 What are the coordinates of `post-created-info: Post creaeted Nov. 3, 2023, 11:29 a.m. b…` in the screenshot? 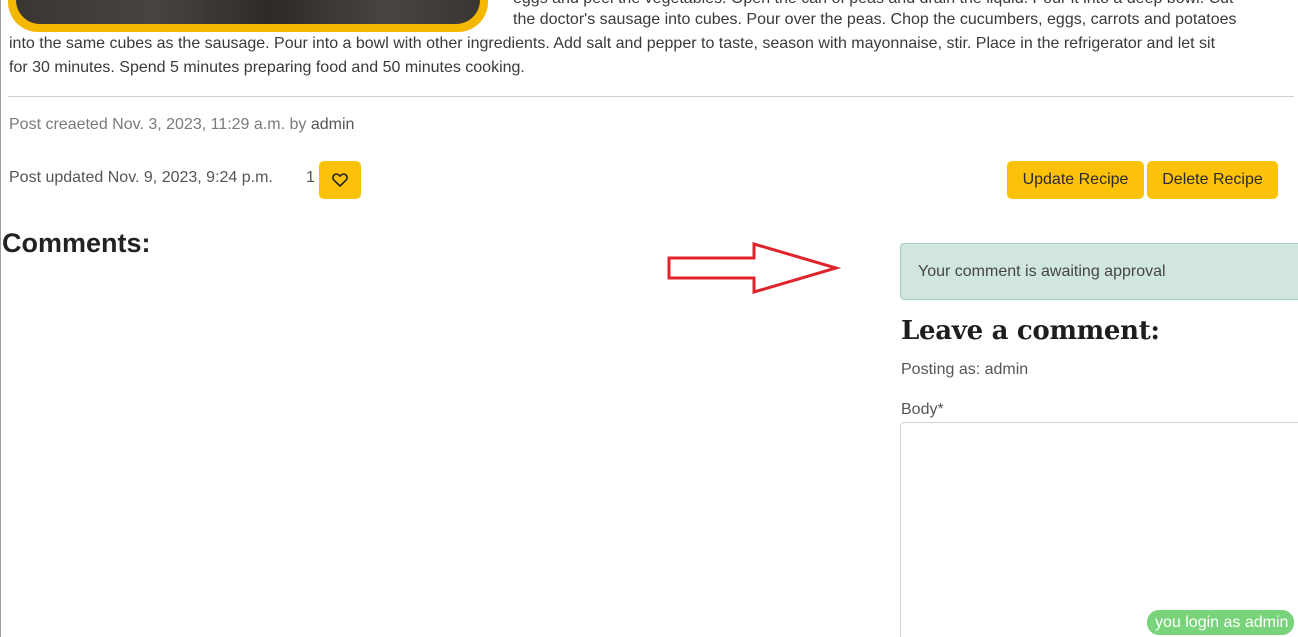 It's located at (181, 125).